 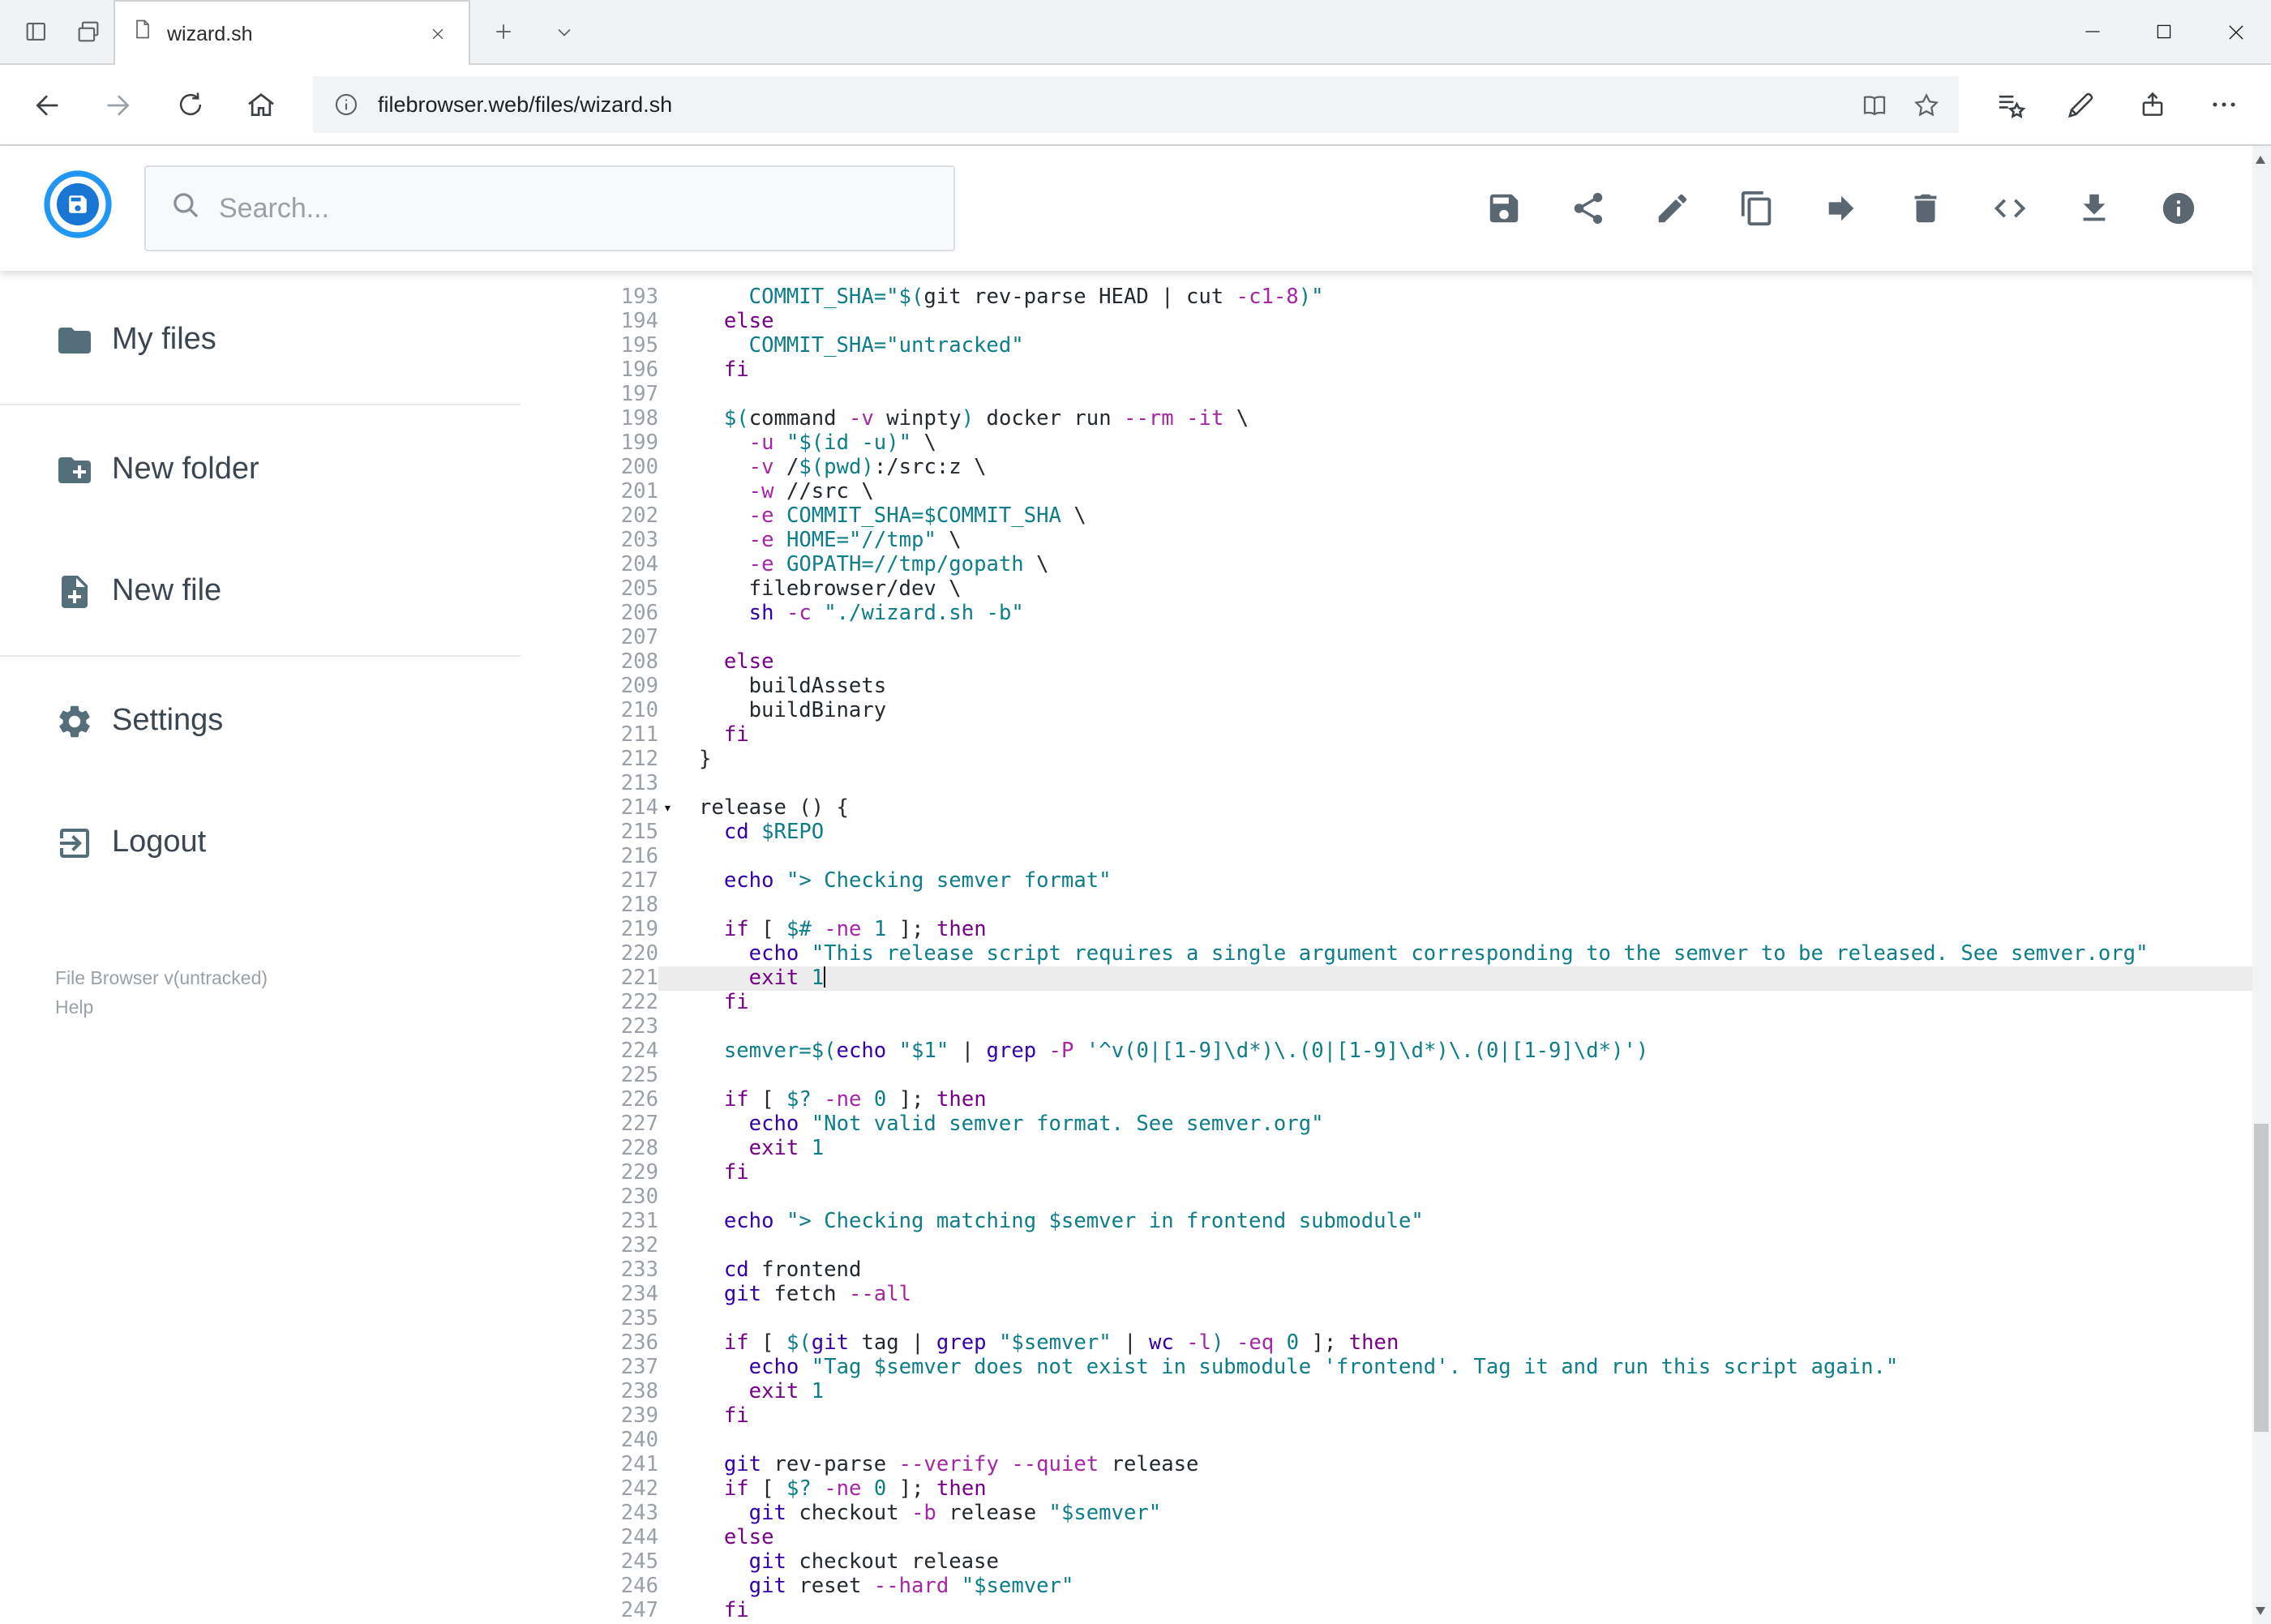 I want to click on code-line-text: buildAssets, so click(x=1465, y=687).